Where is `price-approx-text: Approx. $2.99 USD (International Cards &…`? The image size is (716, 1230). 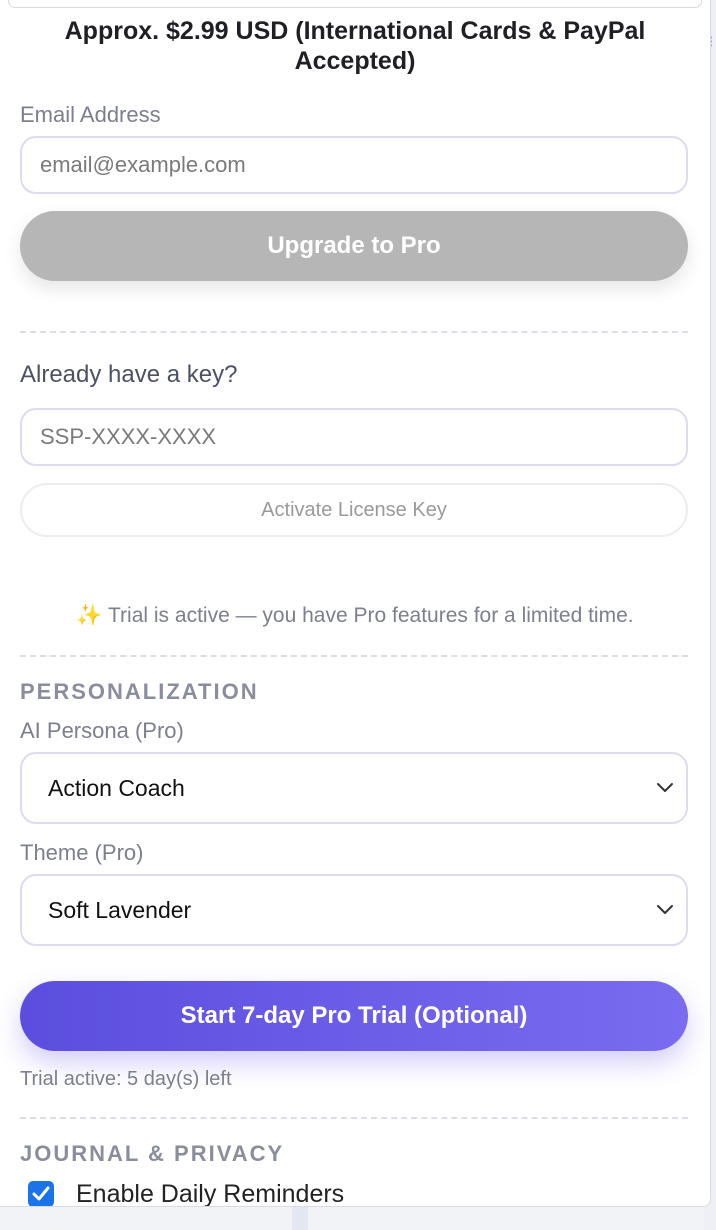 price-approx-text: Approx. $2.99 USD (International Cards &… is located at coordinates (355, 46).